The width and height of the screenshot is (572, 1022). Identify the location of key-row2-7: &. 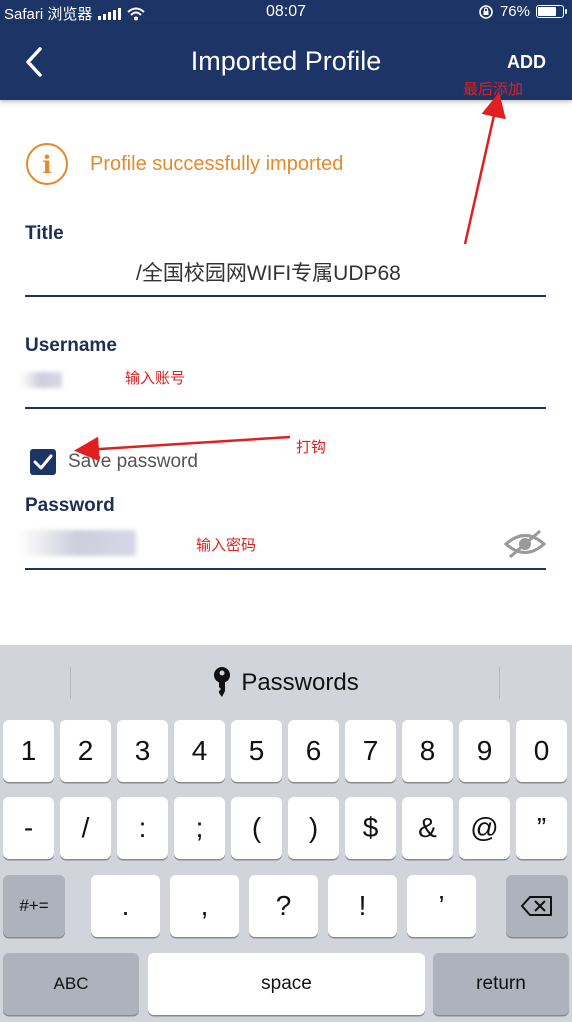
(427, 828).